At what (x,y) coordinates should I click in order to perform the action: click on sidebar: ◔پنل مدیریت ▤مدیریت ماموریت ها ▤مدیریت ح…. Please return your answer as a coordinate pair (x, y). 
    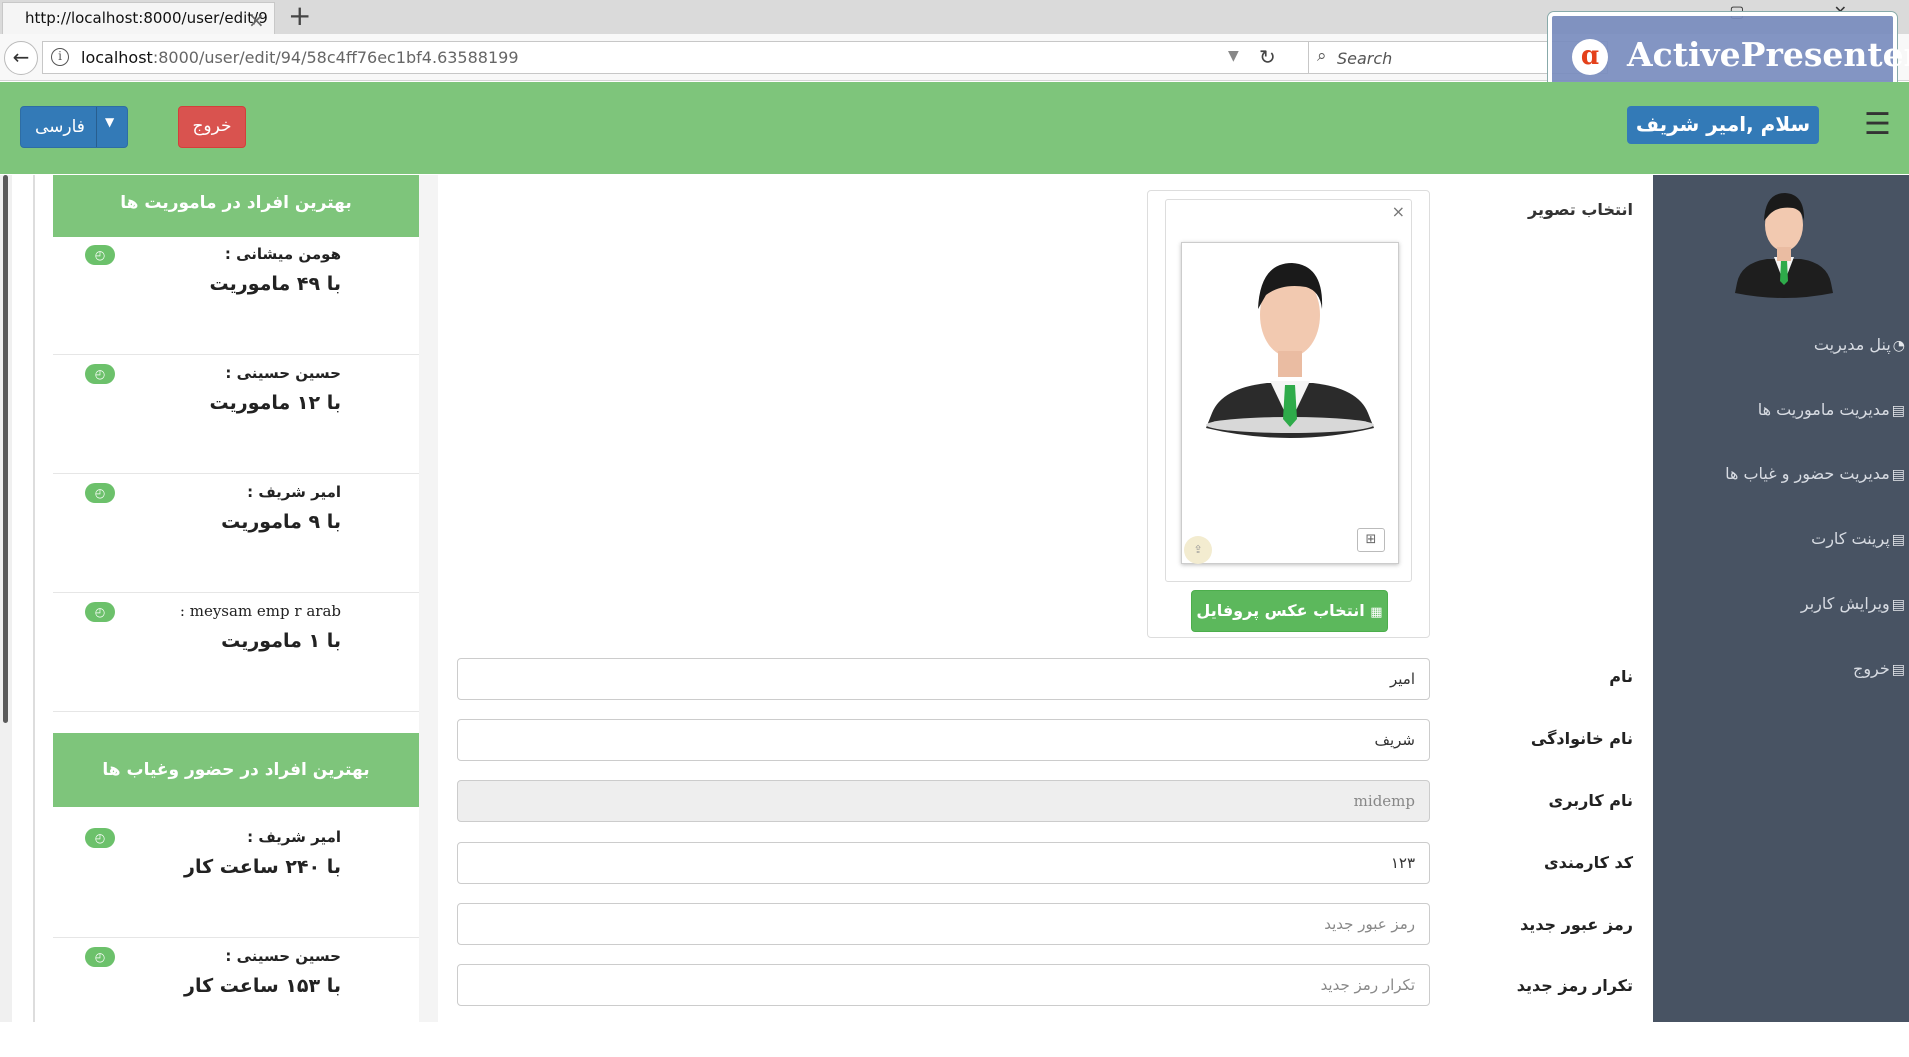
    Looking at the image, I should click on (1781, 598).